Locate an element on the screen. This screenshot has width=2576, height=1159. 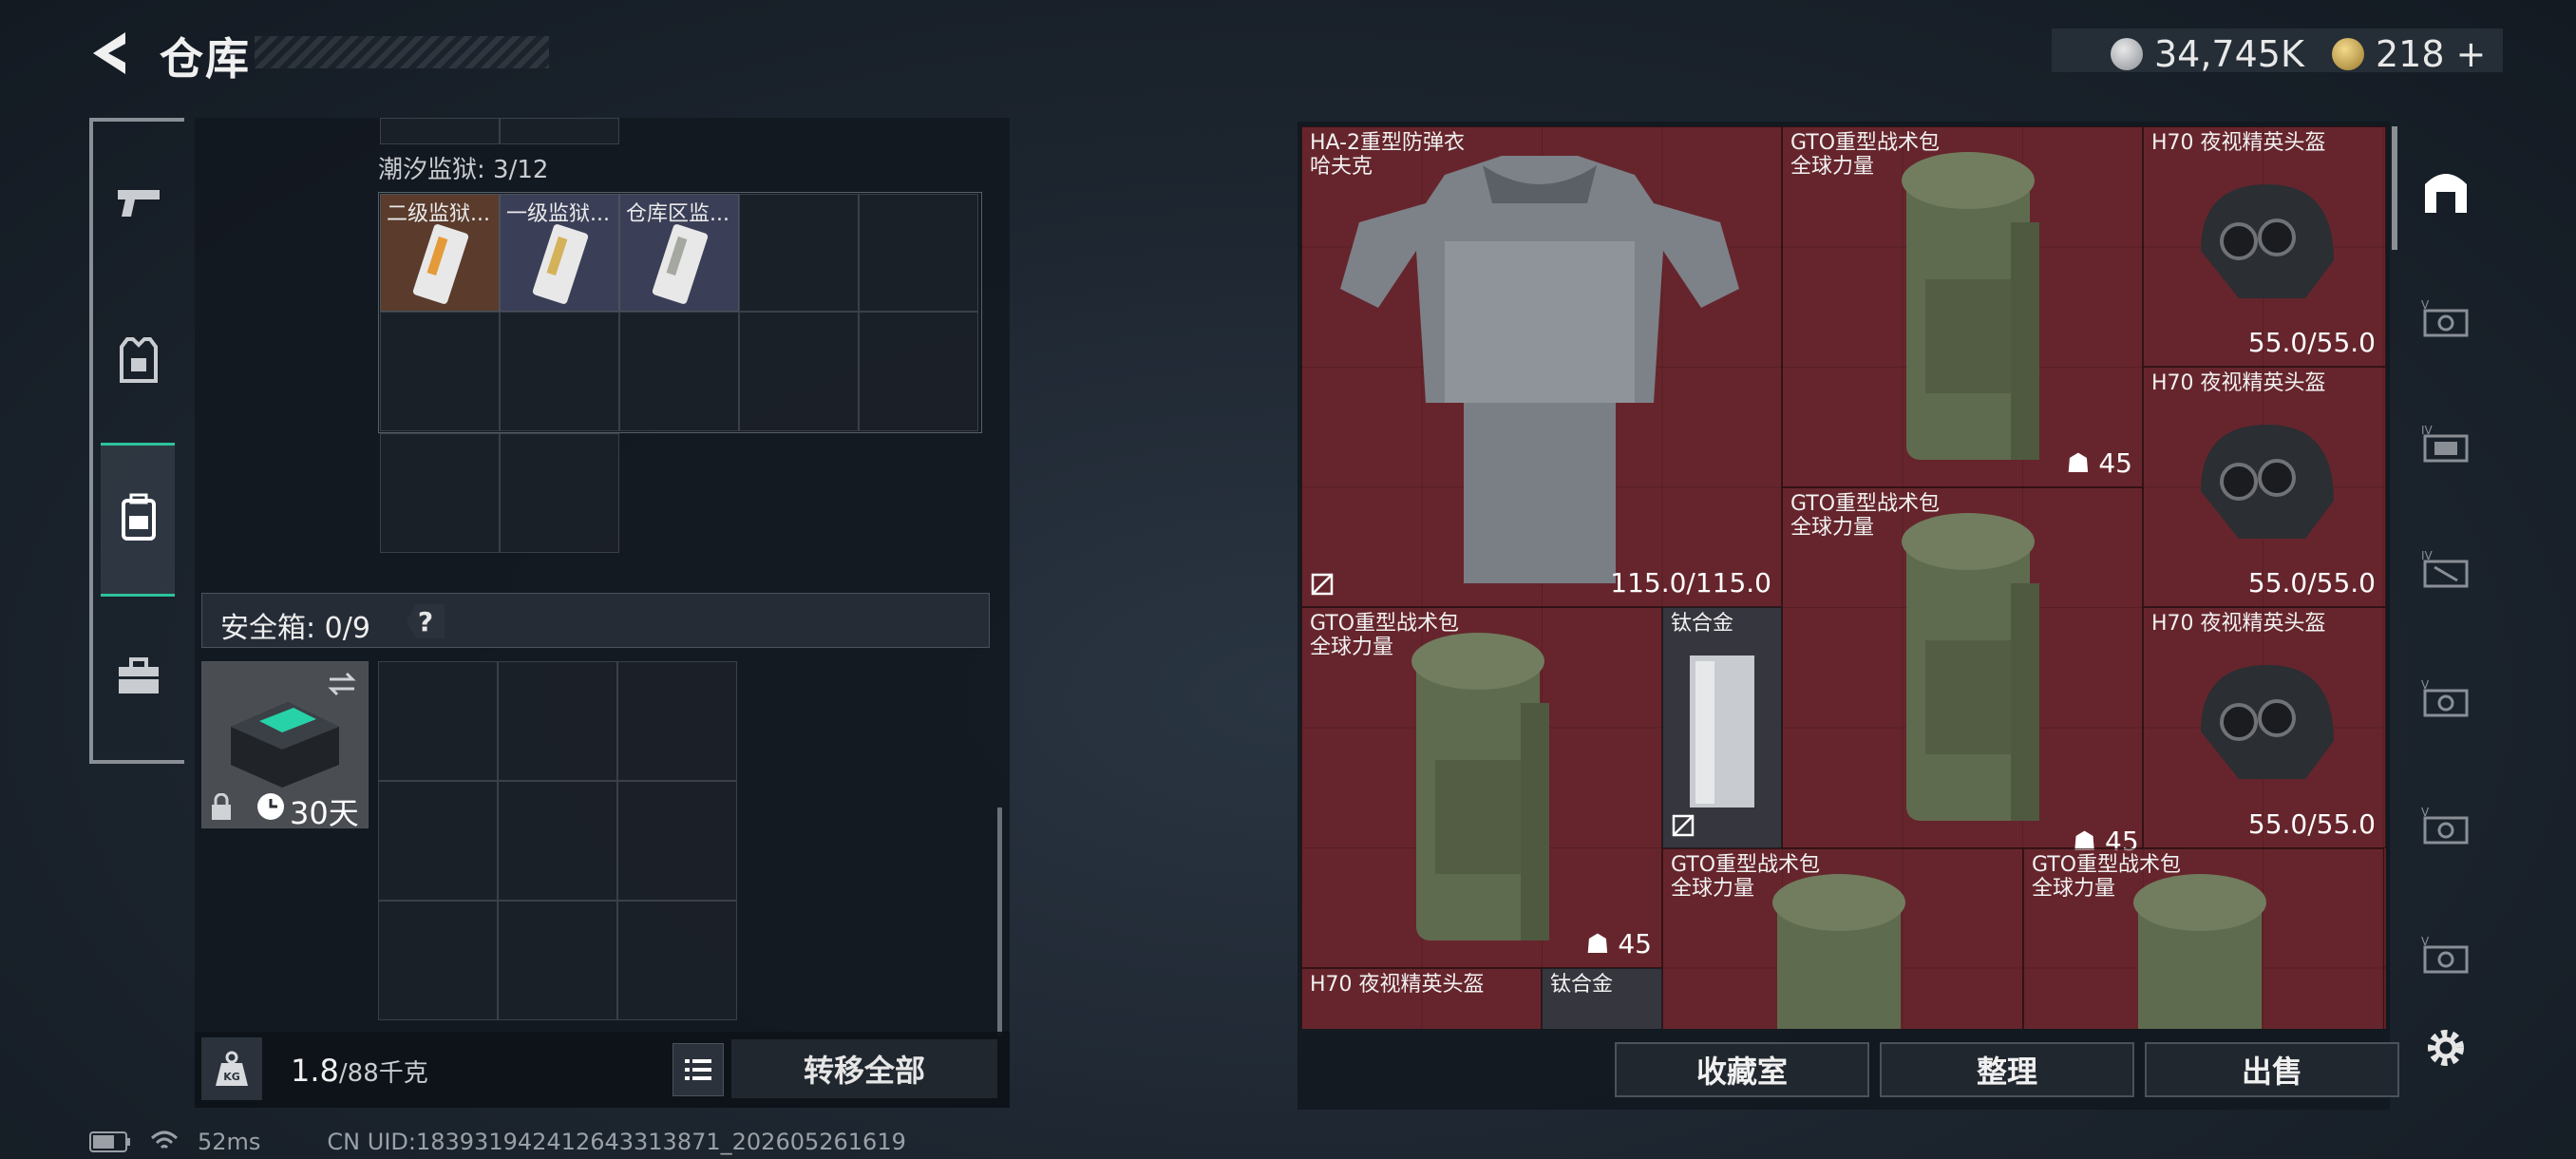
storage-tab-5b: V is located at coordinates (2446, 698).